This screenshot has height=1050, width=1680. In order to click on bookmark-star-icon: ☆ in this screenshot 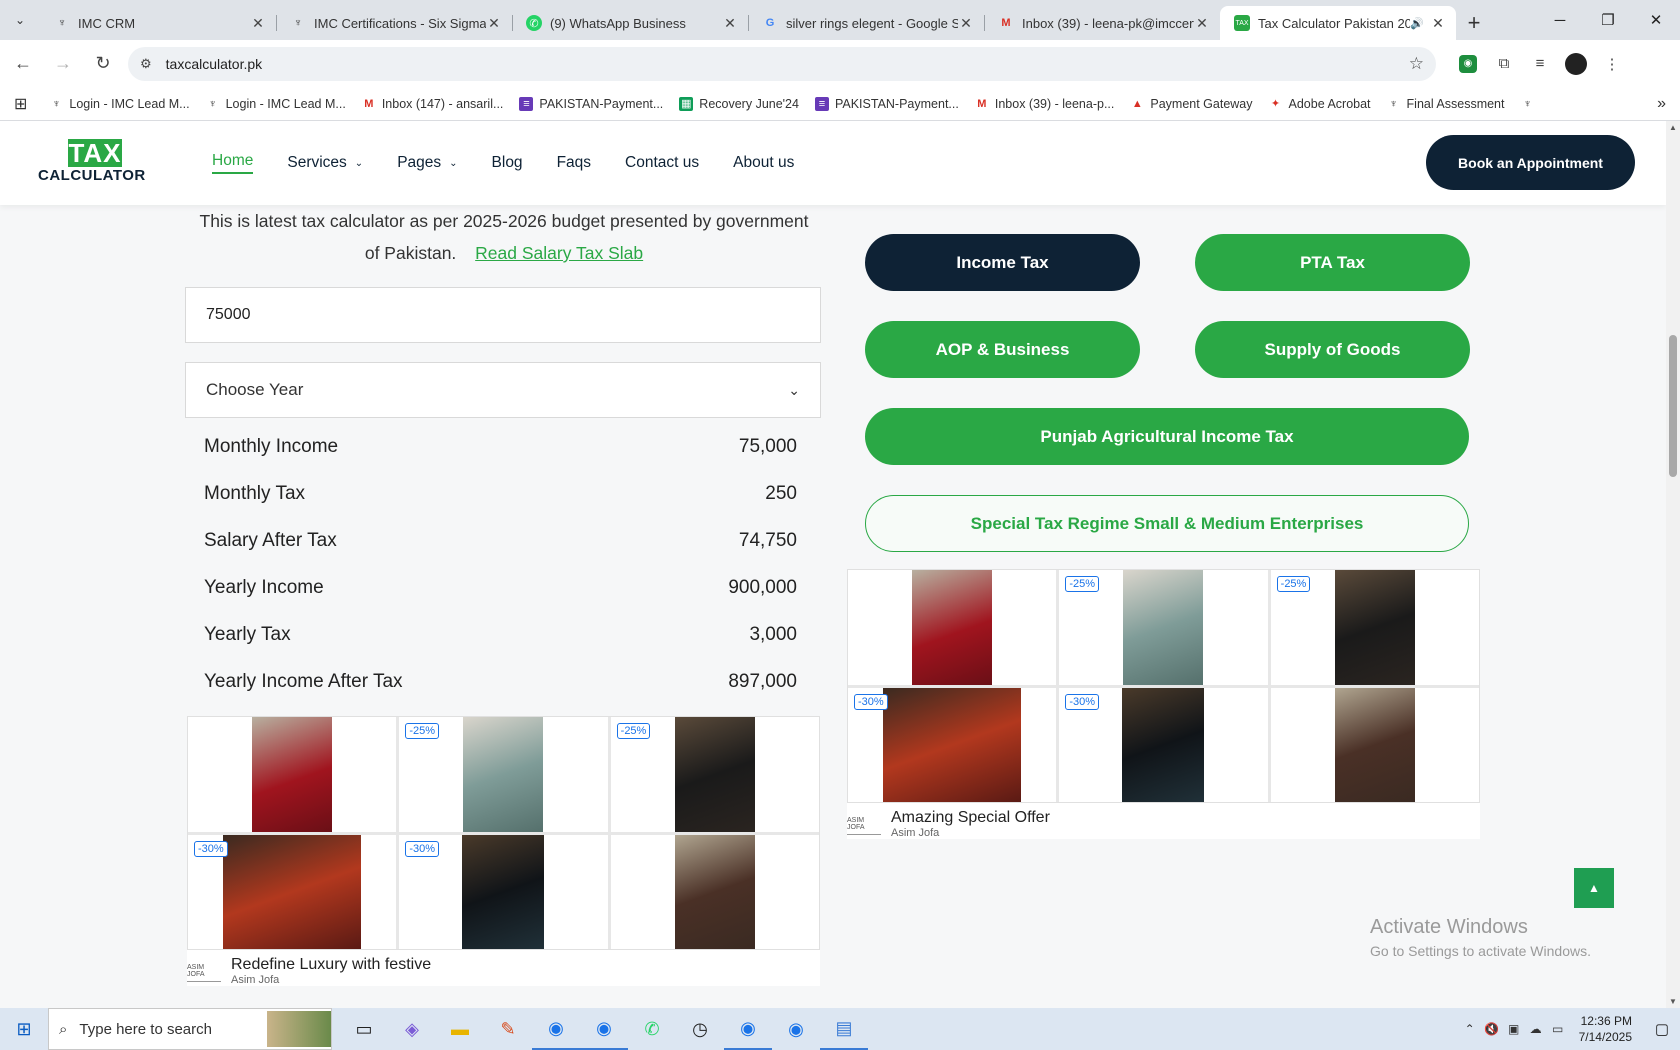, I will do `click(1416, 64)`.